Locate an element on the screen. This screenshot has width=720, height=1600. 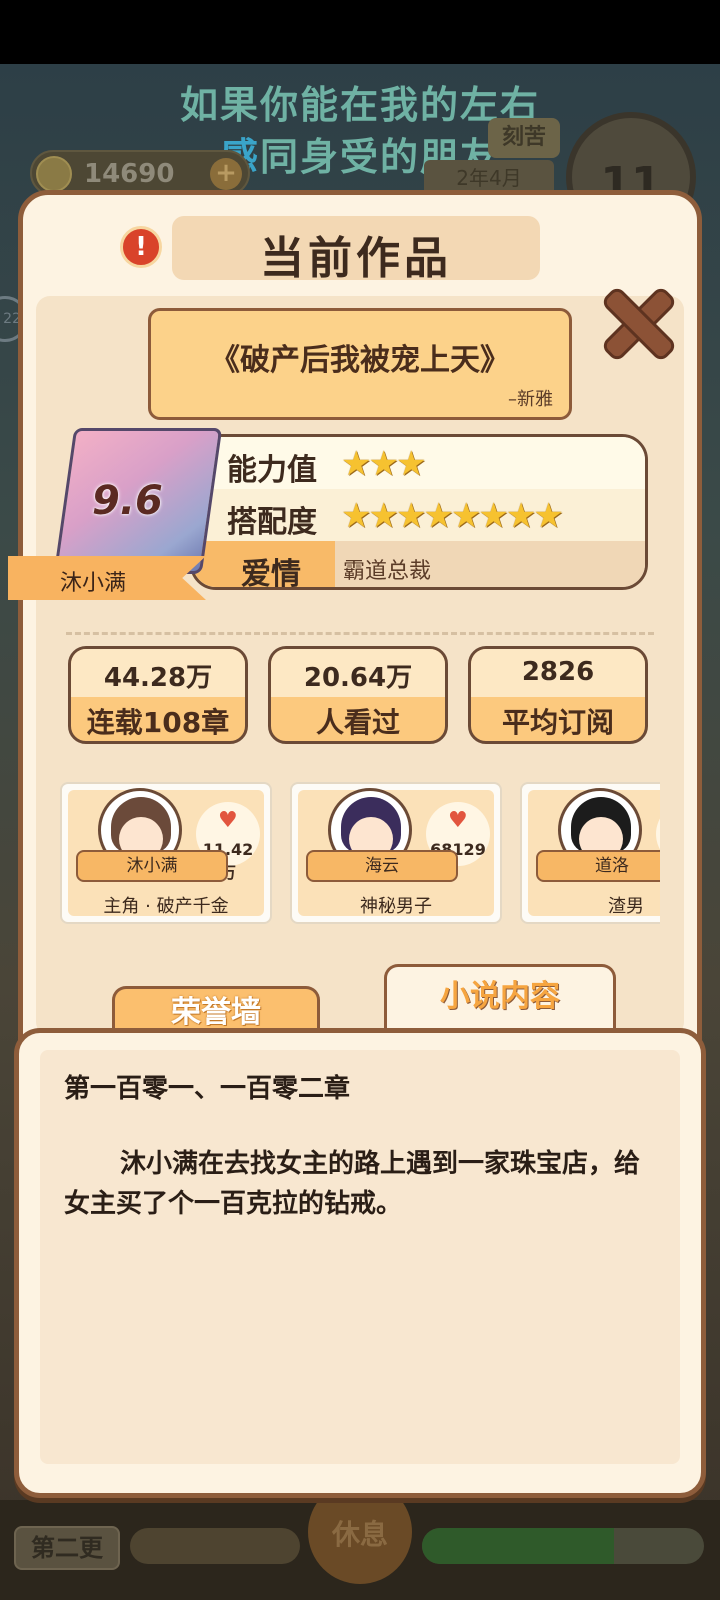
close-icon is located at coordinates (638, 324).